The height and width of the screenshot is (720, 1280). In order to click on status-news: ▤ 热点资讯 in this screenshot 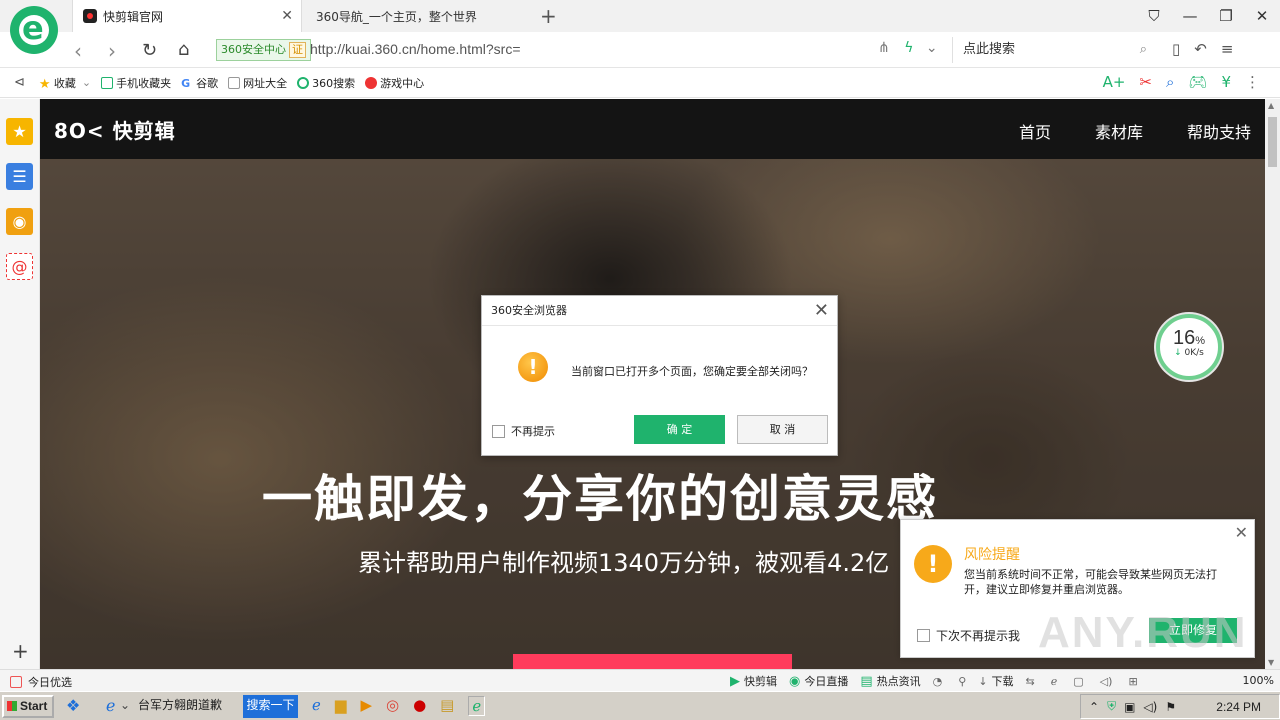, I will do `click(890, 681)`.